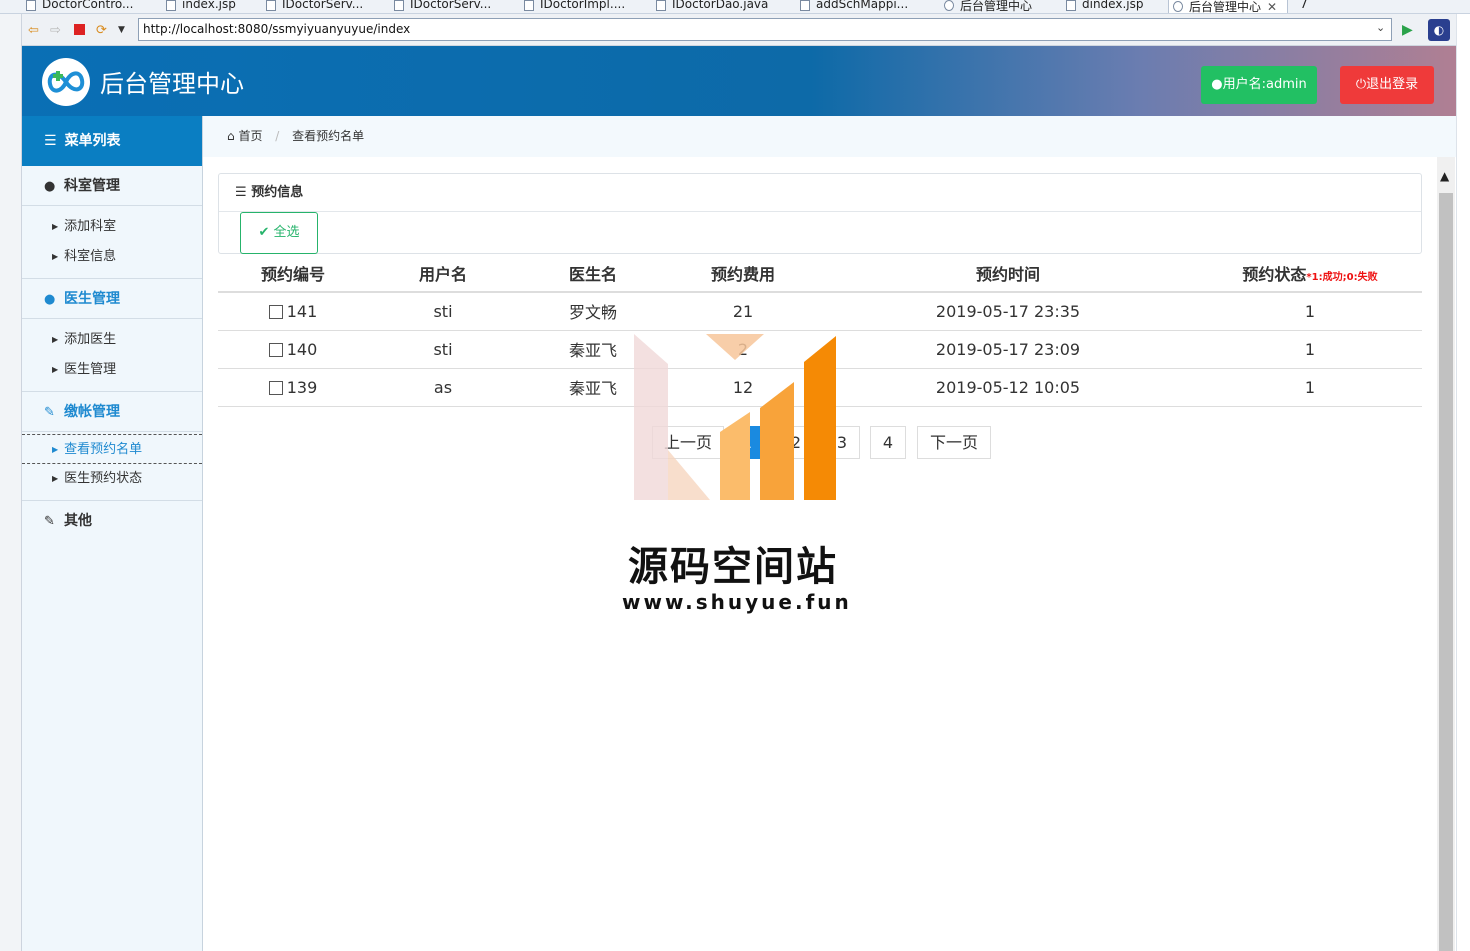 The height and width of the screenshot is (951, 1470). I want to click on logout-button: ⏻退出登录, so click(1387, 85).